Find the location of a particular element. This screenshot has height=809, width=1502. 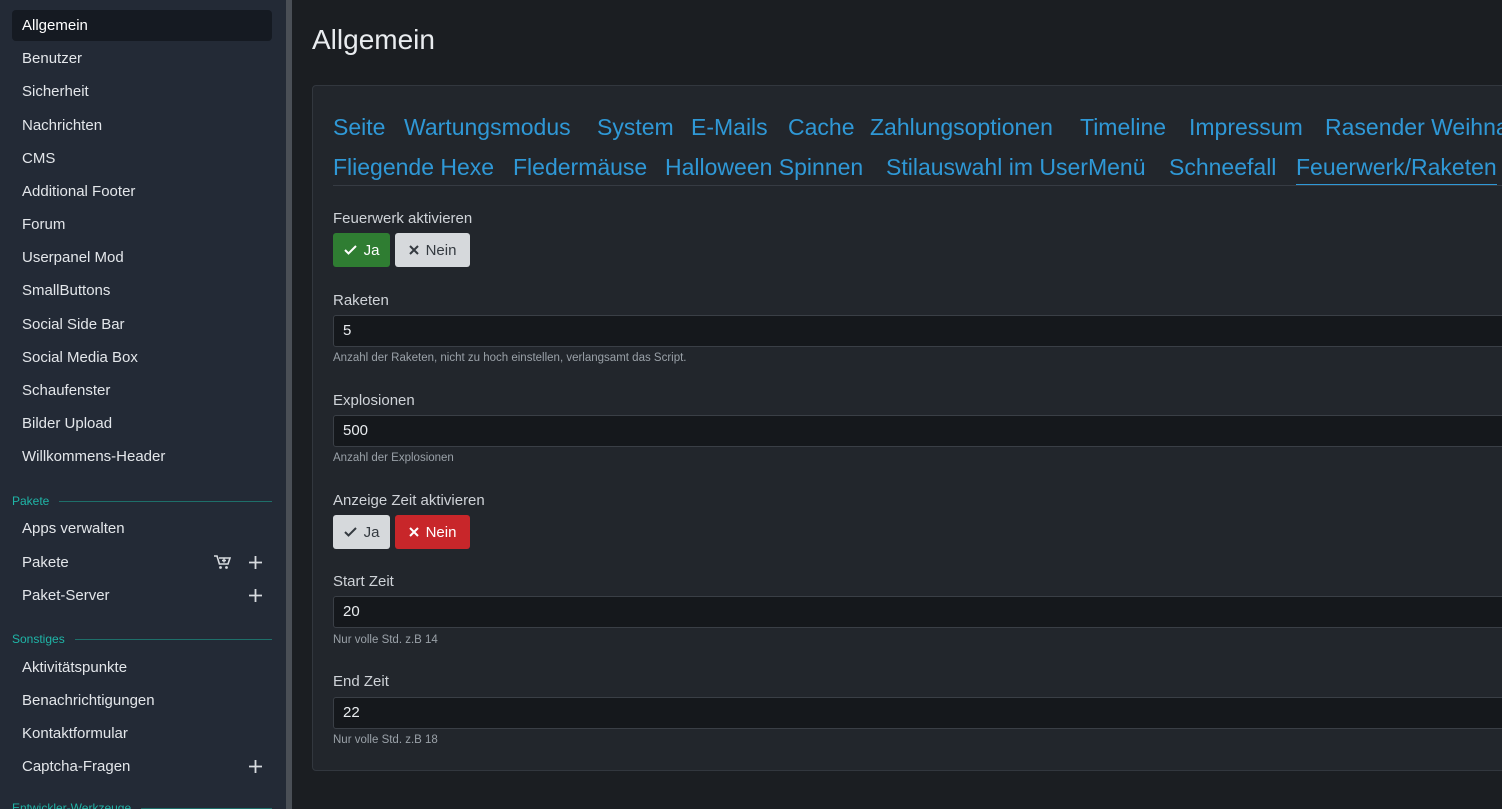

explosionen-label: Explosionen is located at coordinates (374, 400).